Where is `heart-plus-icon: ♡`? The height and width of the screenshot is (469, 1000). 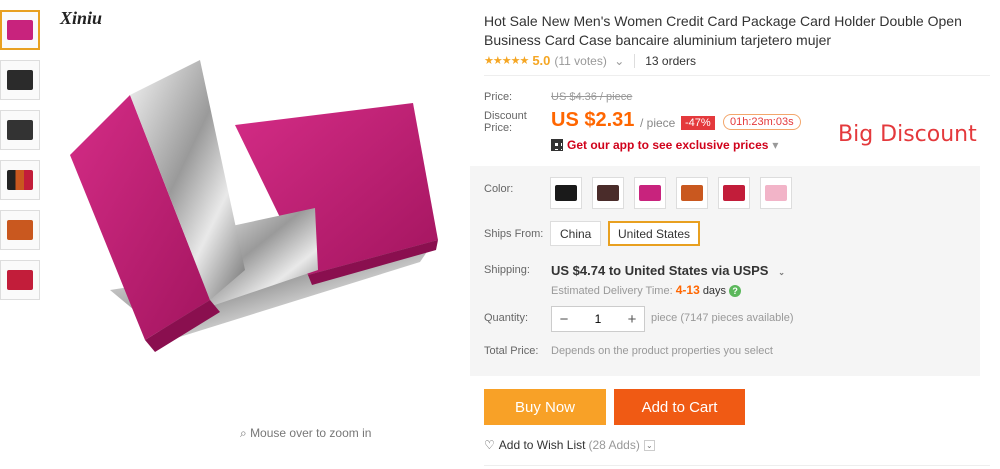
heart-plus-icon: ♡ is located at coordinates (489, 445).